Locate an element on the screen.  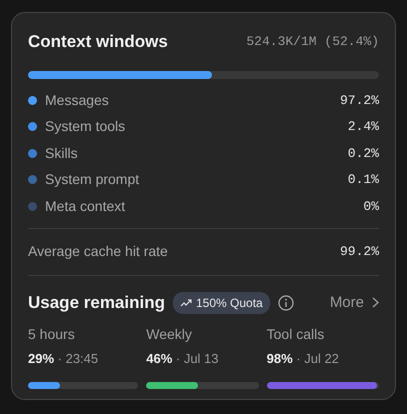
more-link: More is located at coordinates (354, 303).